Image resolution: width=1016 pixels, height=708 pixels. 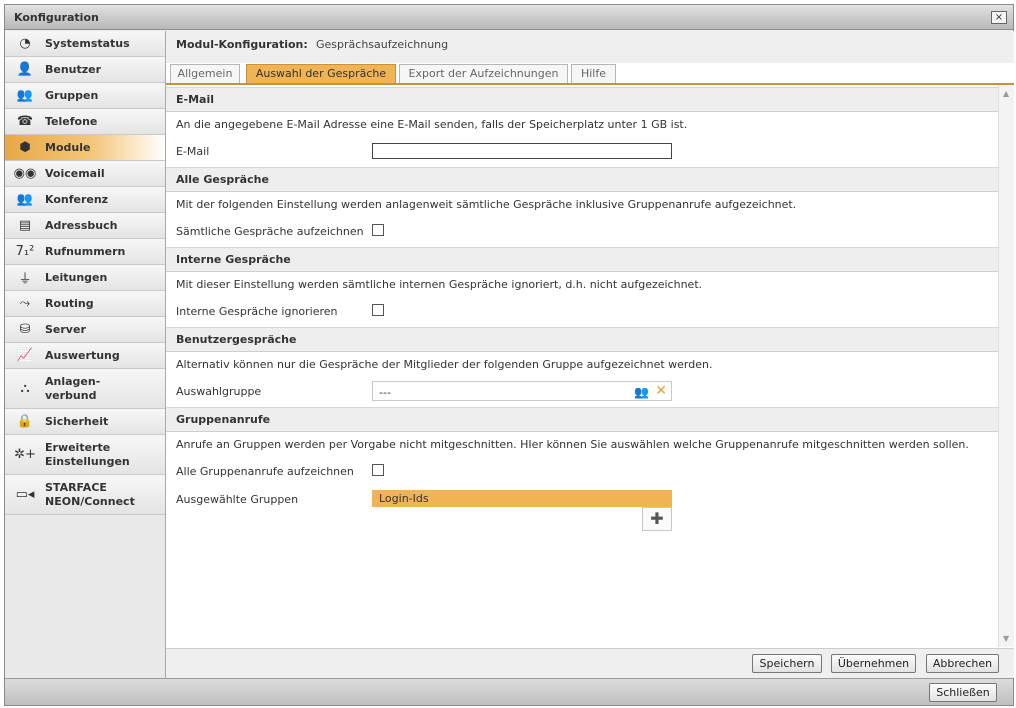 What do you see at coordinates (25, 173) in the screenshot?
I see `voicemail-icon: ◉◉` at bounding box center [25, 173].